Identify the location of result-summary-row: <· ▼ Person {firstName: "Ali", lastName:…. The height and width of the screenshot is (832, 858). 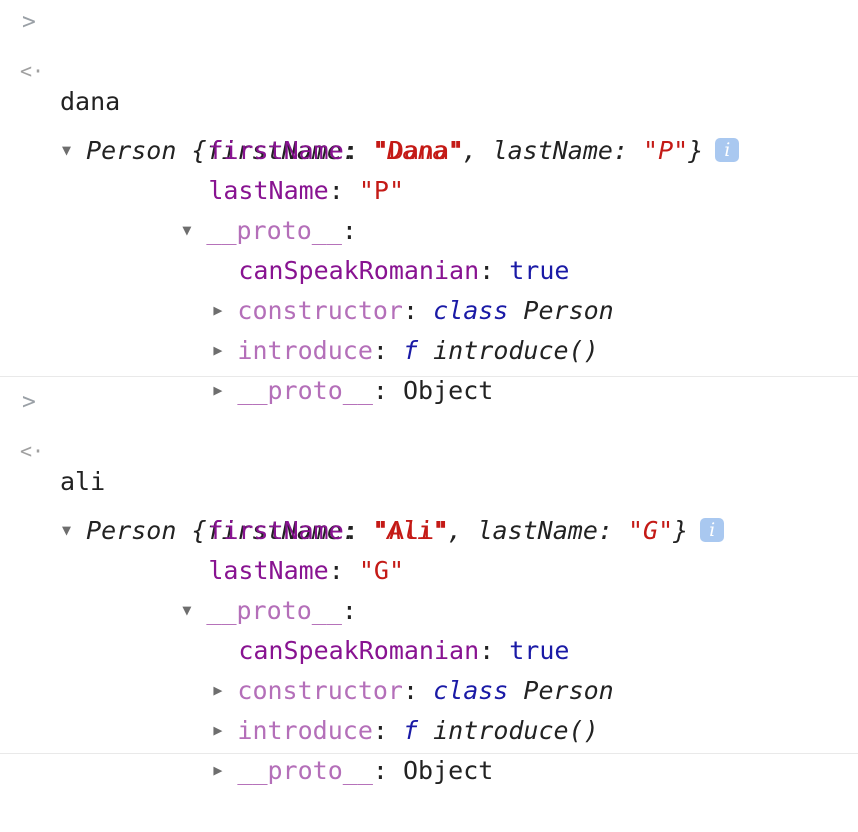
(429, 488).